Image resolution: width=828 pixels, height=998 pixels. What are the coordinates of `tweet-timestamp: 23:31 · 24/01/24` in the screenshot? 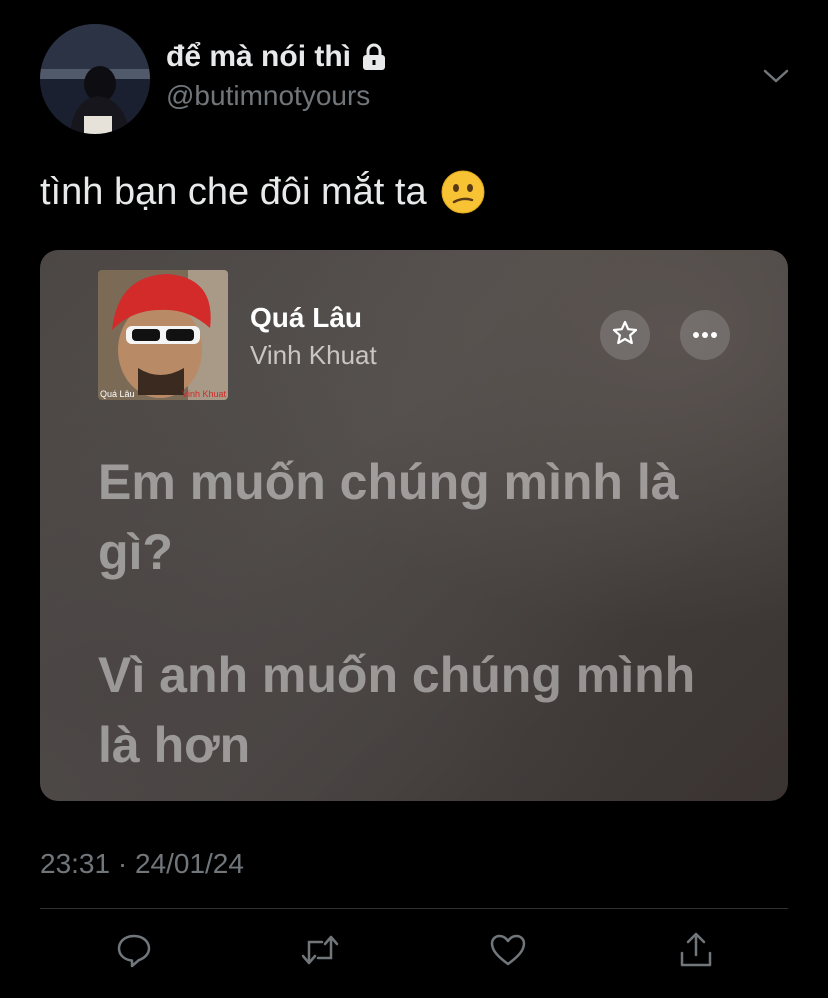 It's located at (142, 864).